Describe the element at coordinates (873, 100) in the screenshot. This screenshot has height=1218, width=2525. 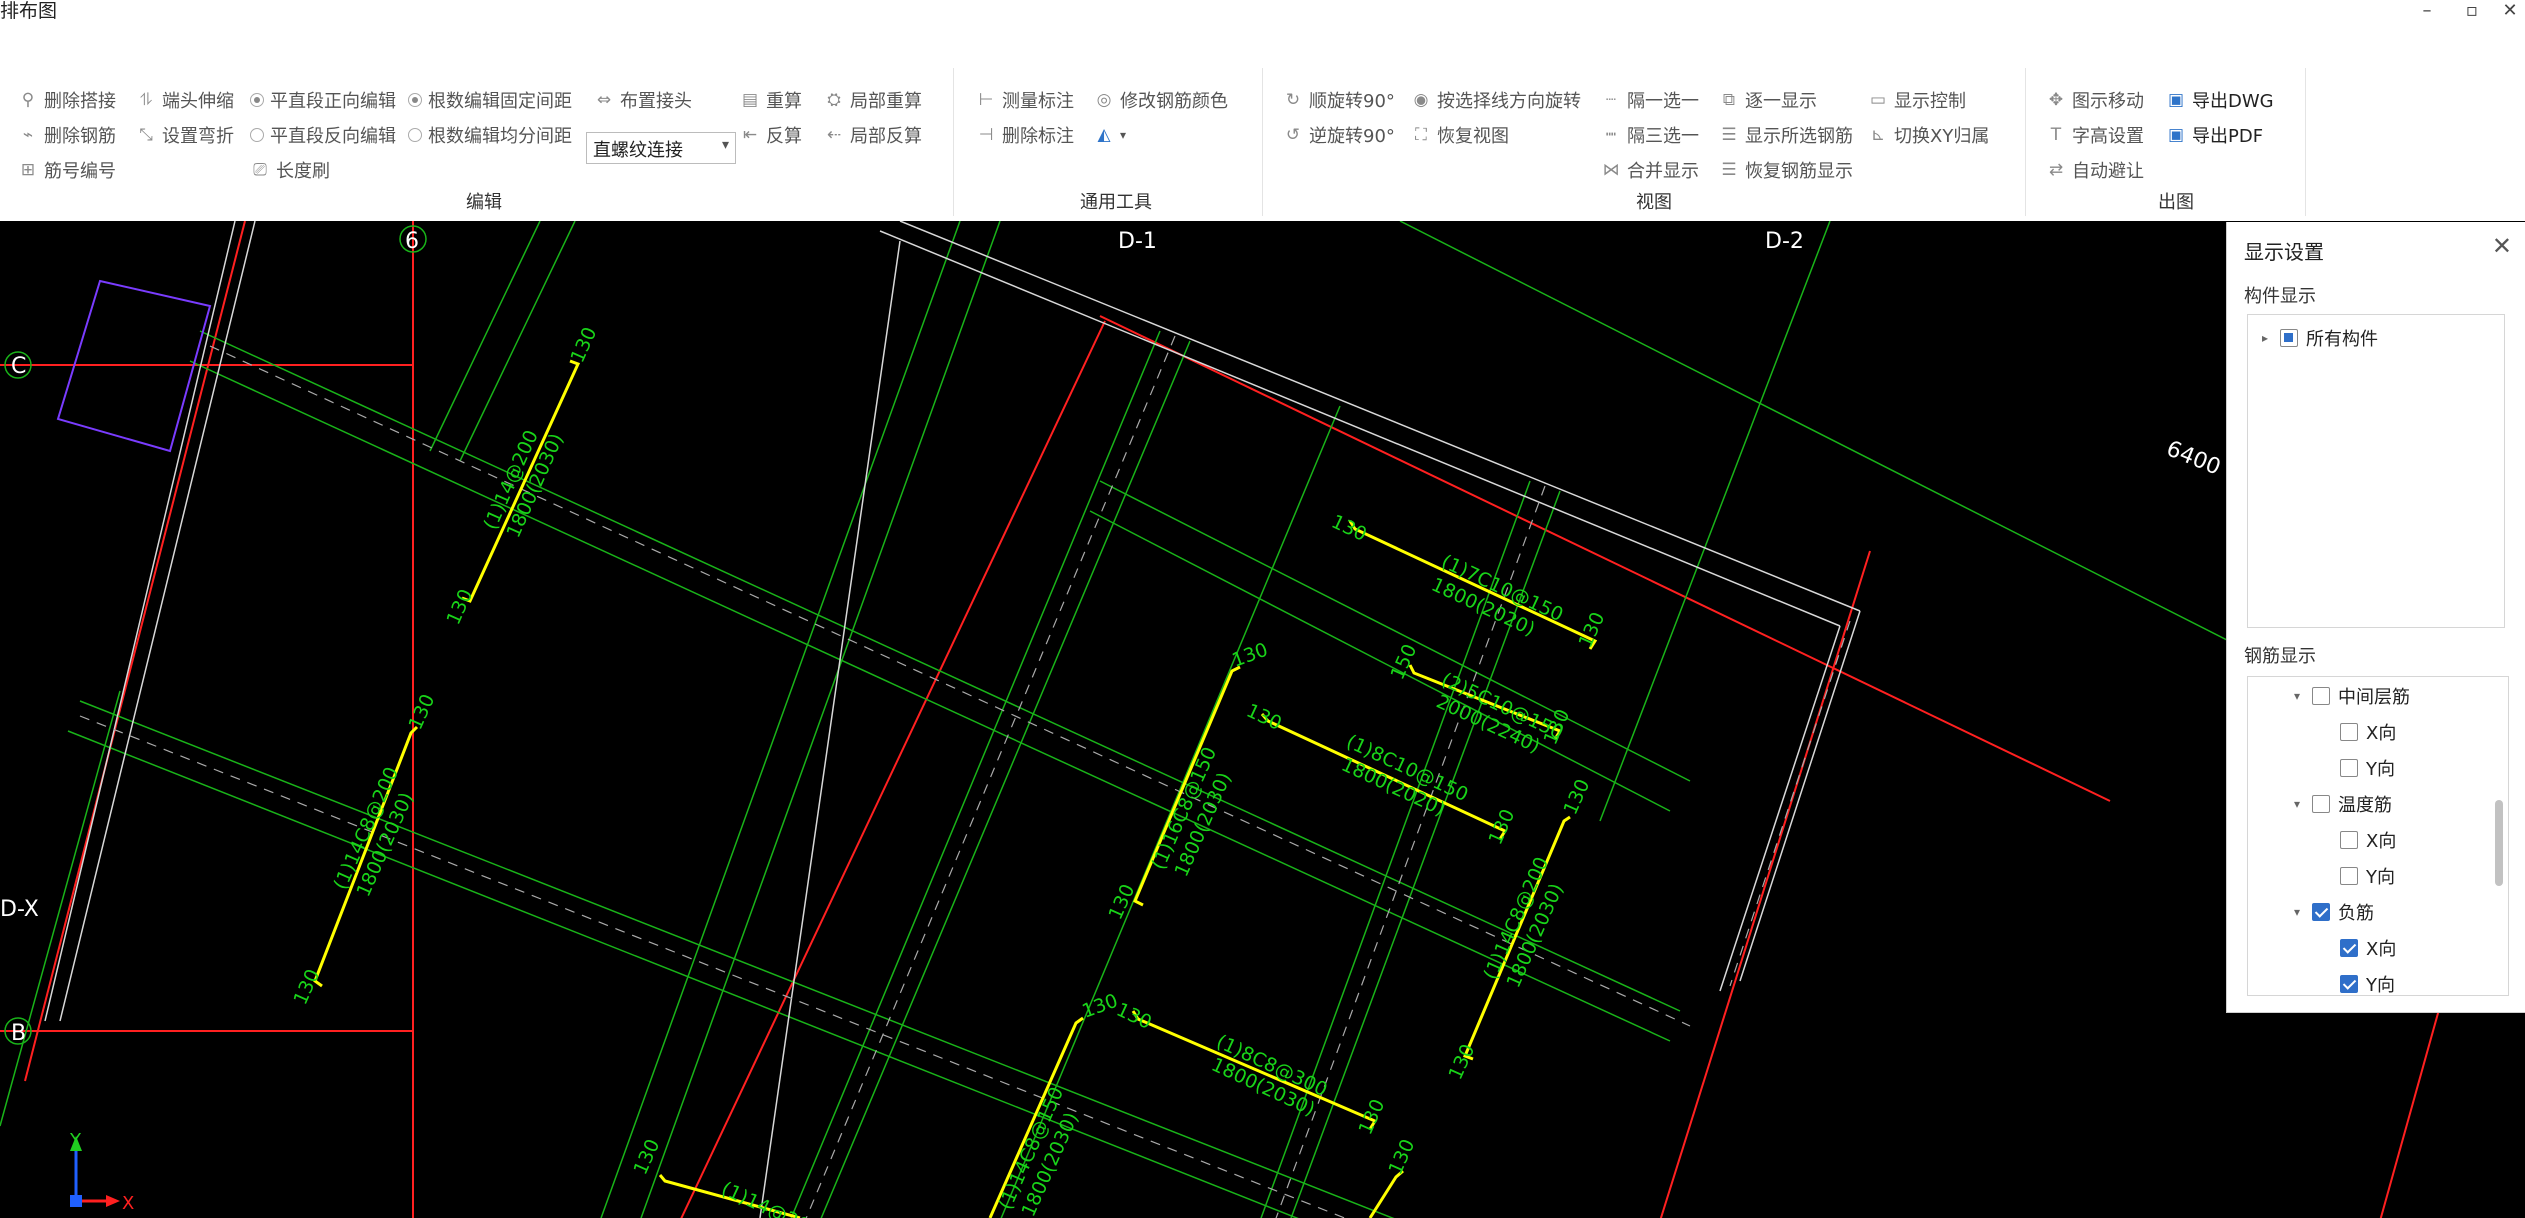
I see `local-recalc-button: ⛭ 局部重算` at that location.